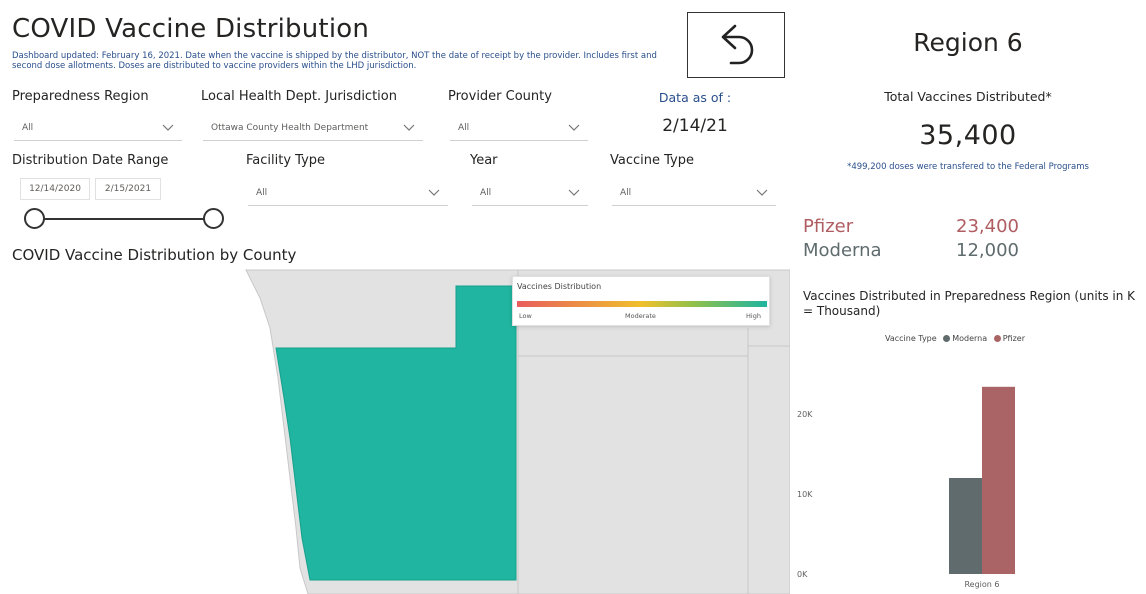 The image size is (1146, 594). I want to click on lhd-jurisdiction-label: Local Health Dept. Jurisdiction, so click(299, 96).